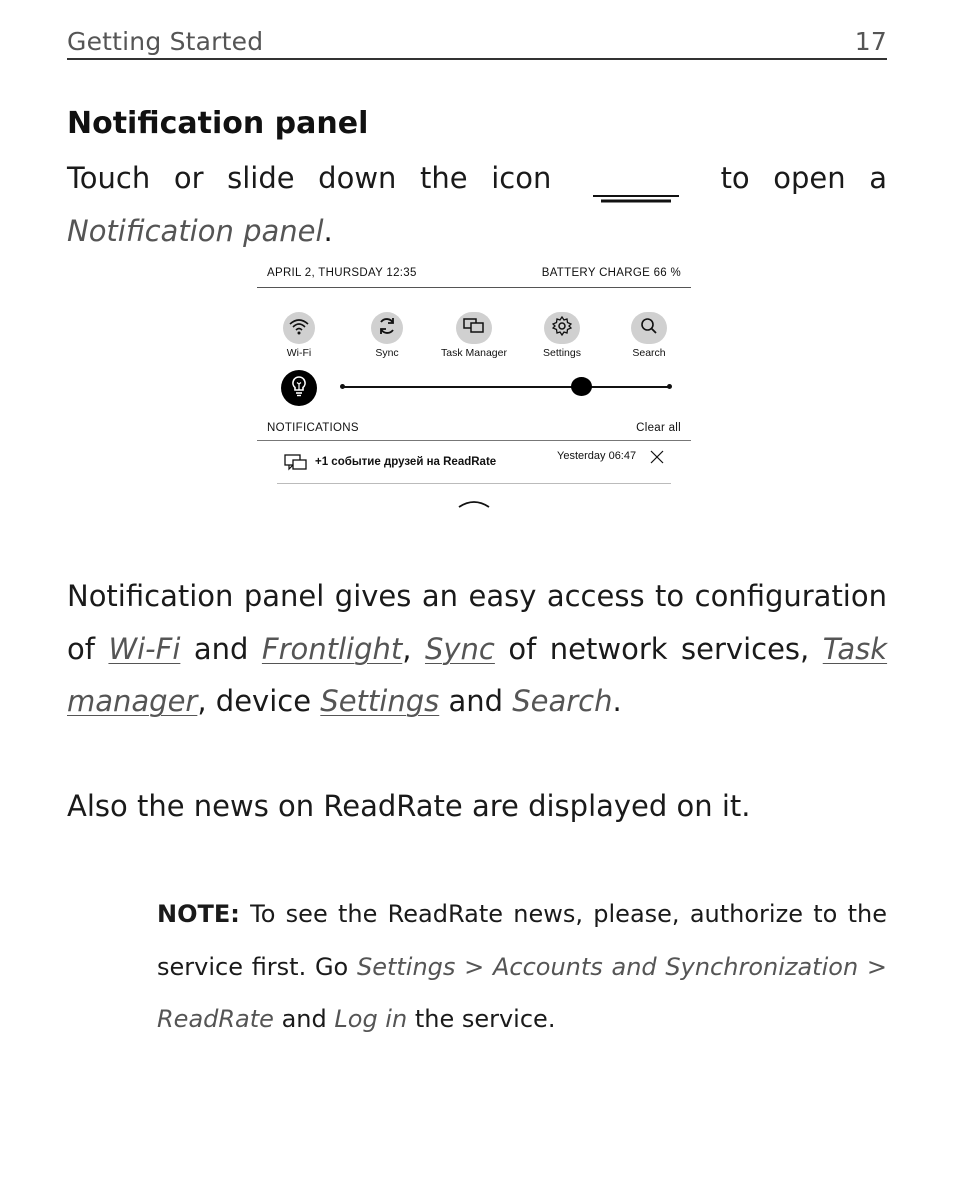  I want to click on desc-text-5: , device, so click(254, 701).